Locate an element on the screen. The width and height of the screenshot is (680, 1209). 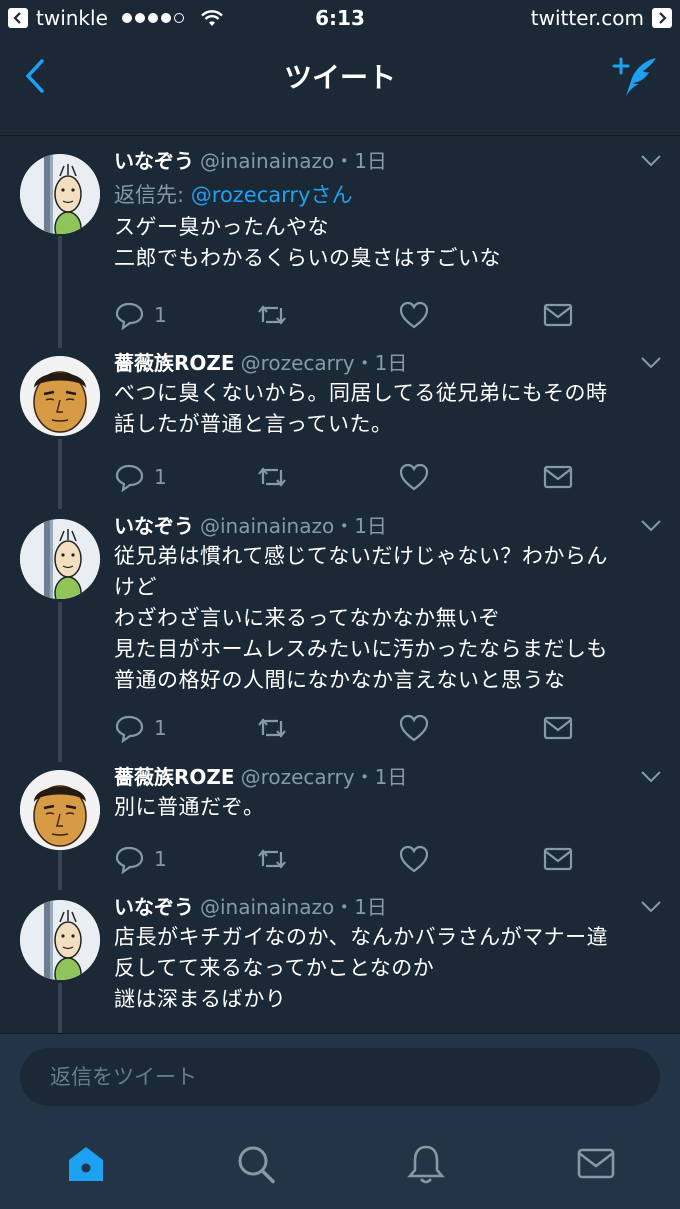
forward-icon is located at coordinates (662, 18).